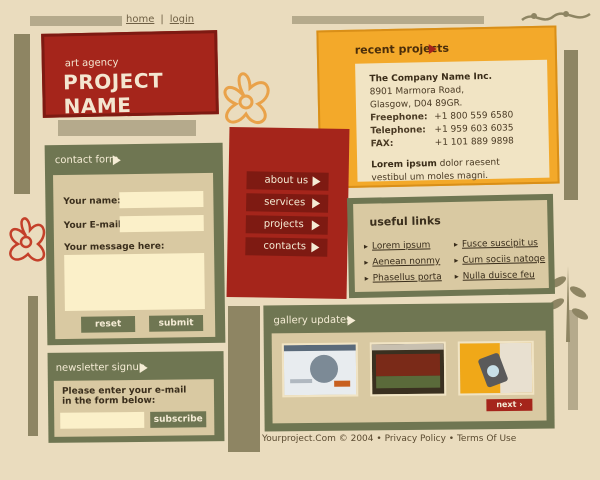  I want to click on useful-links-title: useful links, so click(405, 221).